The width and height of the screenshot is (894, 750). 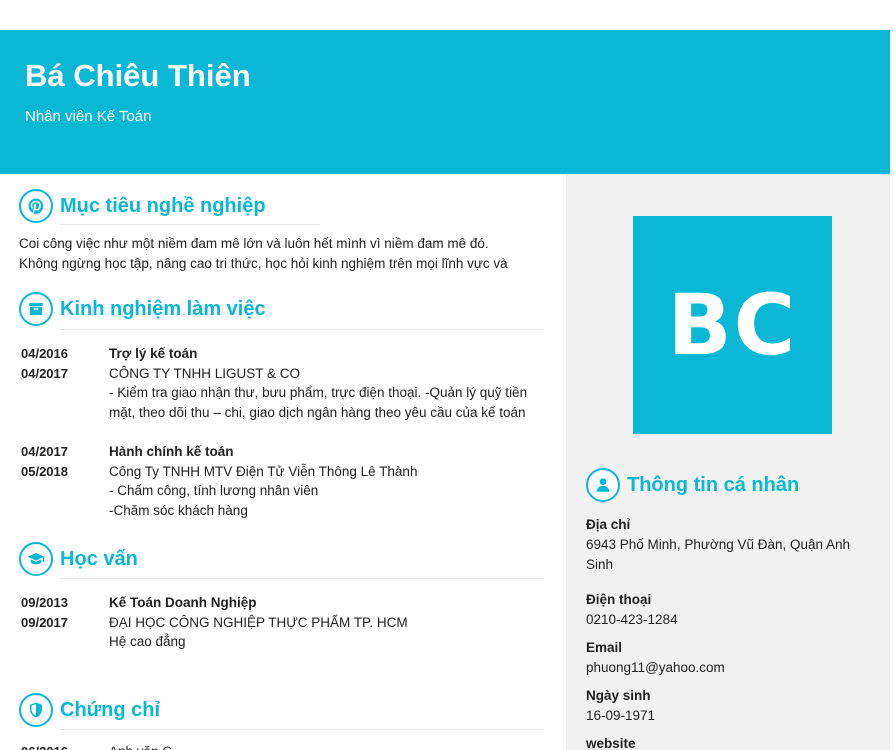 I want to click on section-personal-title: Thông tin cá nhân, so click(x=713, y=484).